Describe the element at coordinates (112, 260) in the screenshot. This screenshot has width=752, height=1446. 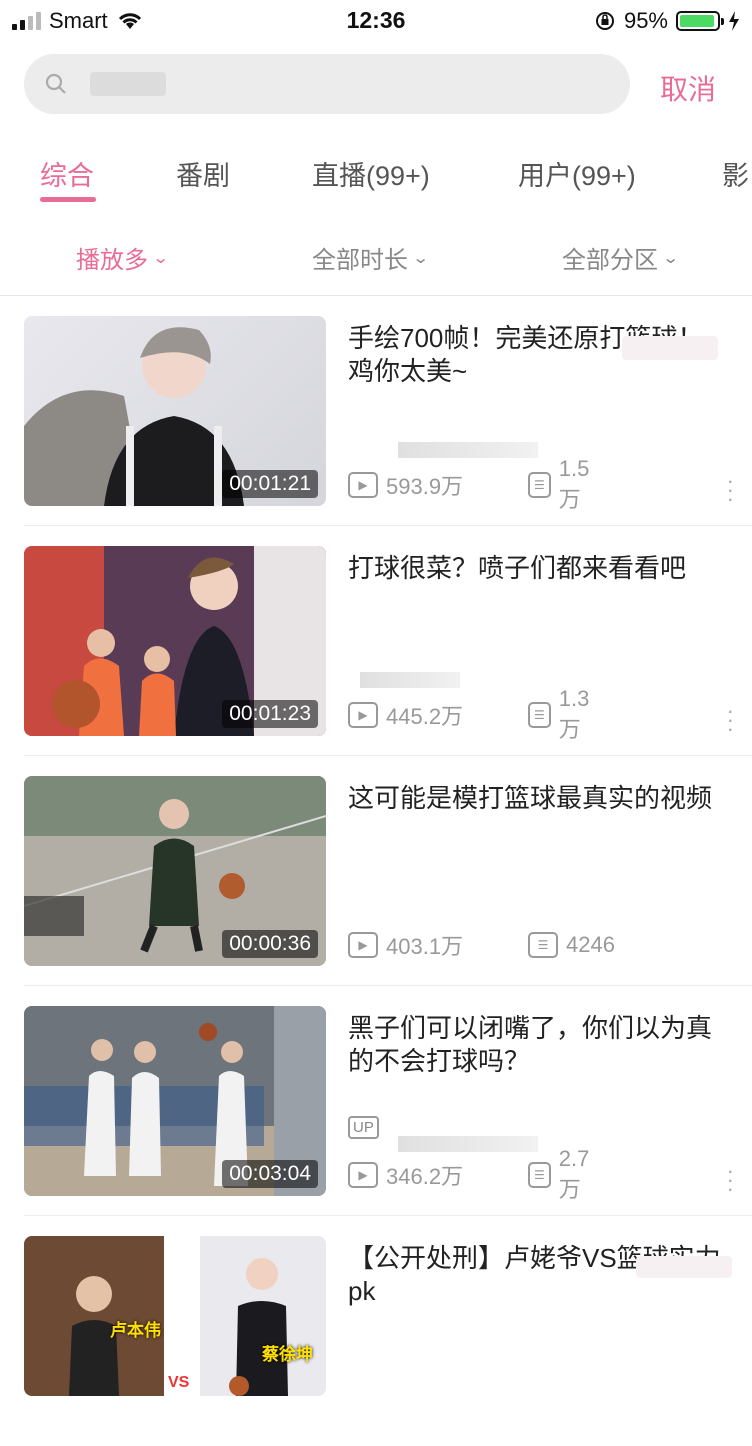
I see `filter-sort-label: 播放多` at that location.